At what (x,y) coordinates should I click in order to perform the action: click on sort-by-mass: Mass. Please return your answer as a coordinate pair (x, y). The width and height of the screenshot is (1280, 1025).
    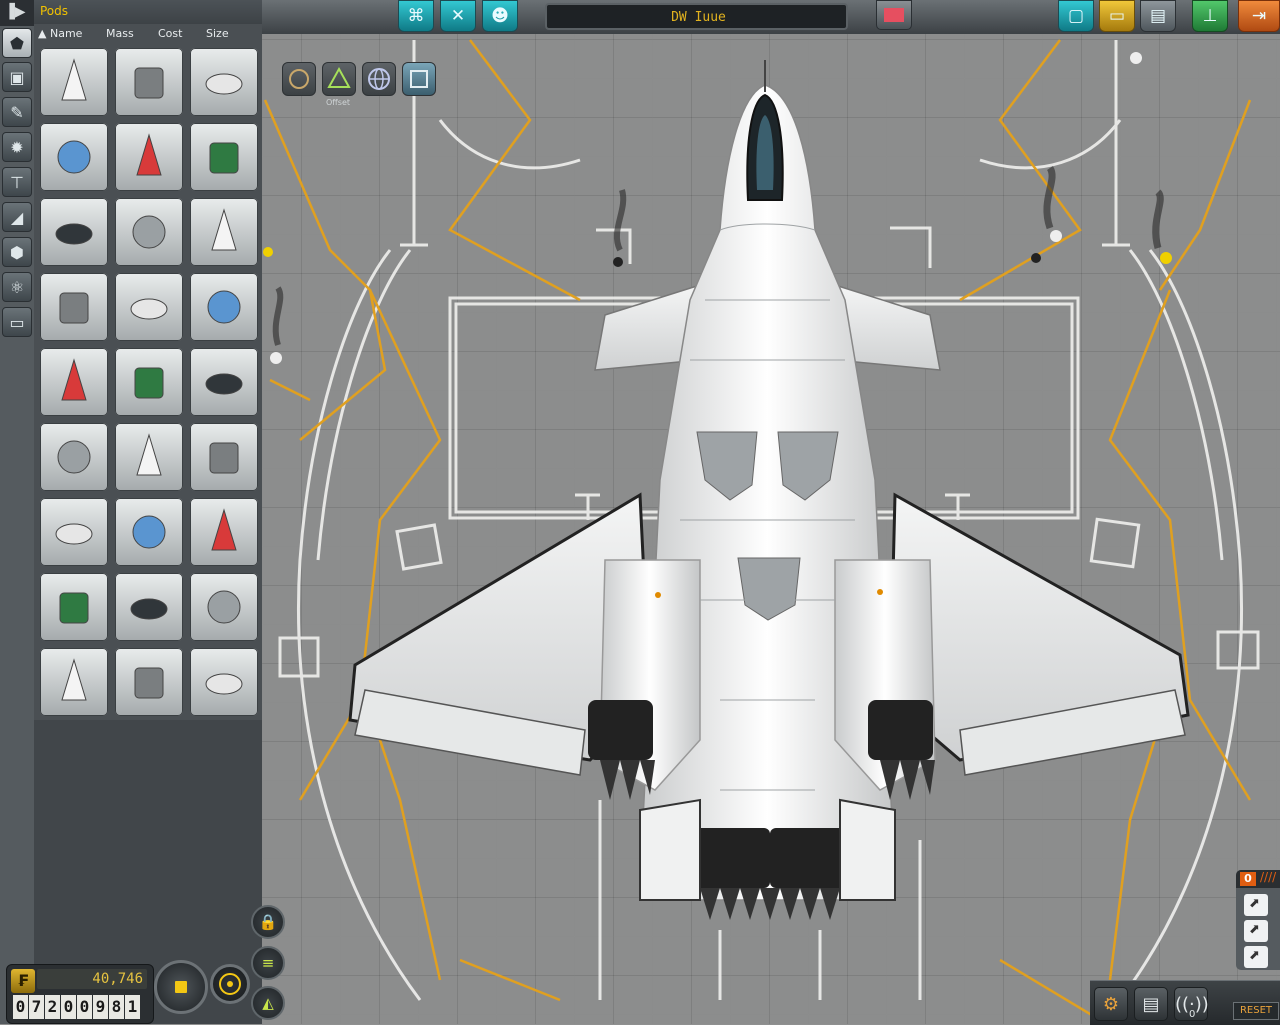
    Looking at the image, I should click on (120, 33).